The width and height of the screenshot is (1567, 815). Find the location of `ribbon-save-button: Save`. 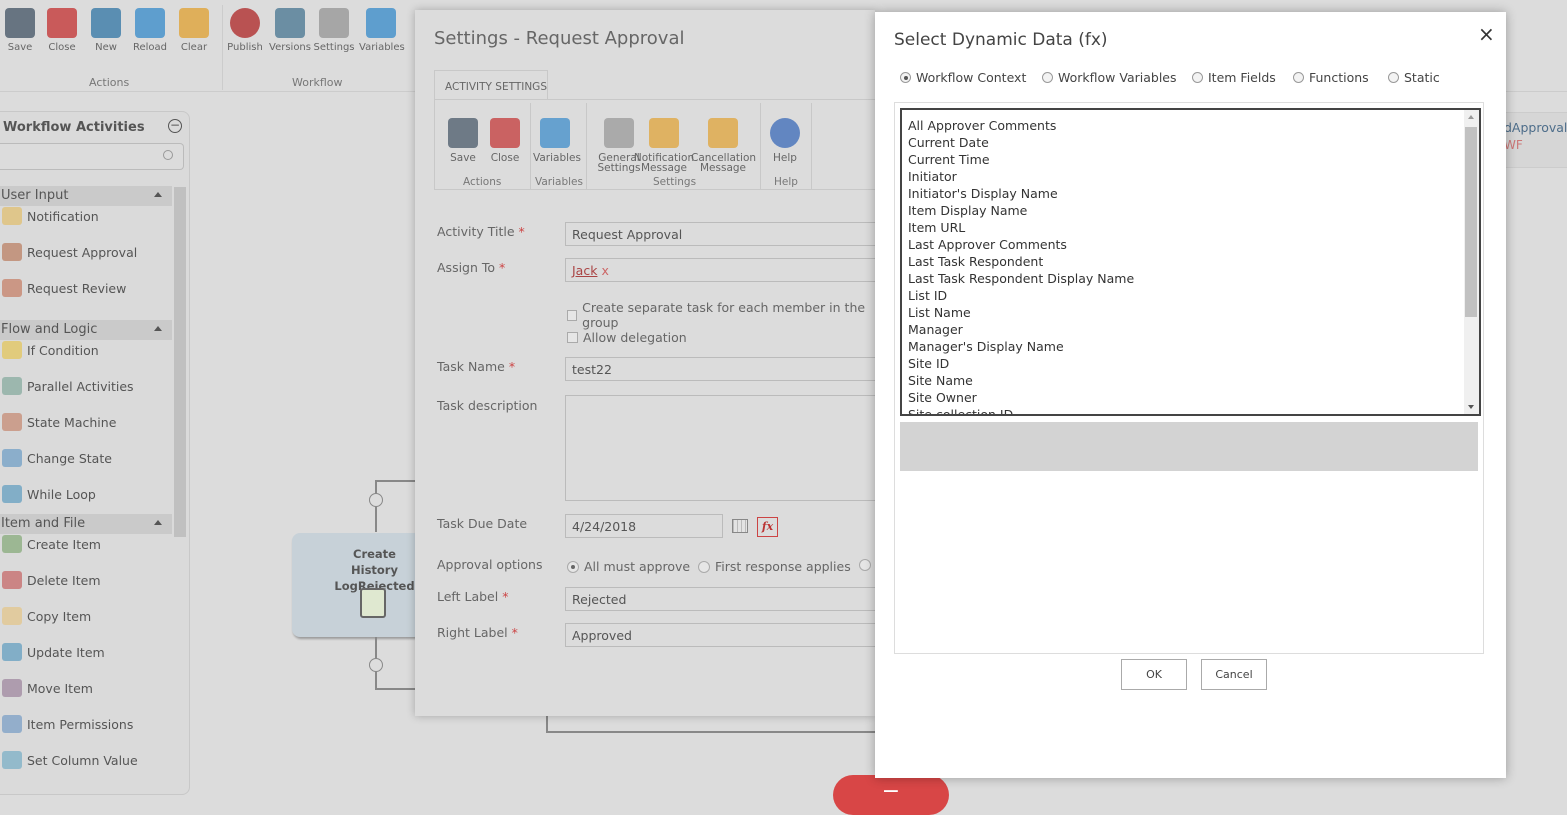

ribbon-save-button: Save is located at coordinates (463, 140).